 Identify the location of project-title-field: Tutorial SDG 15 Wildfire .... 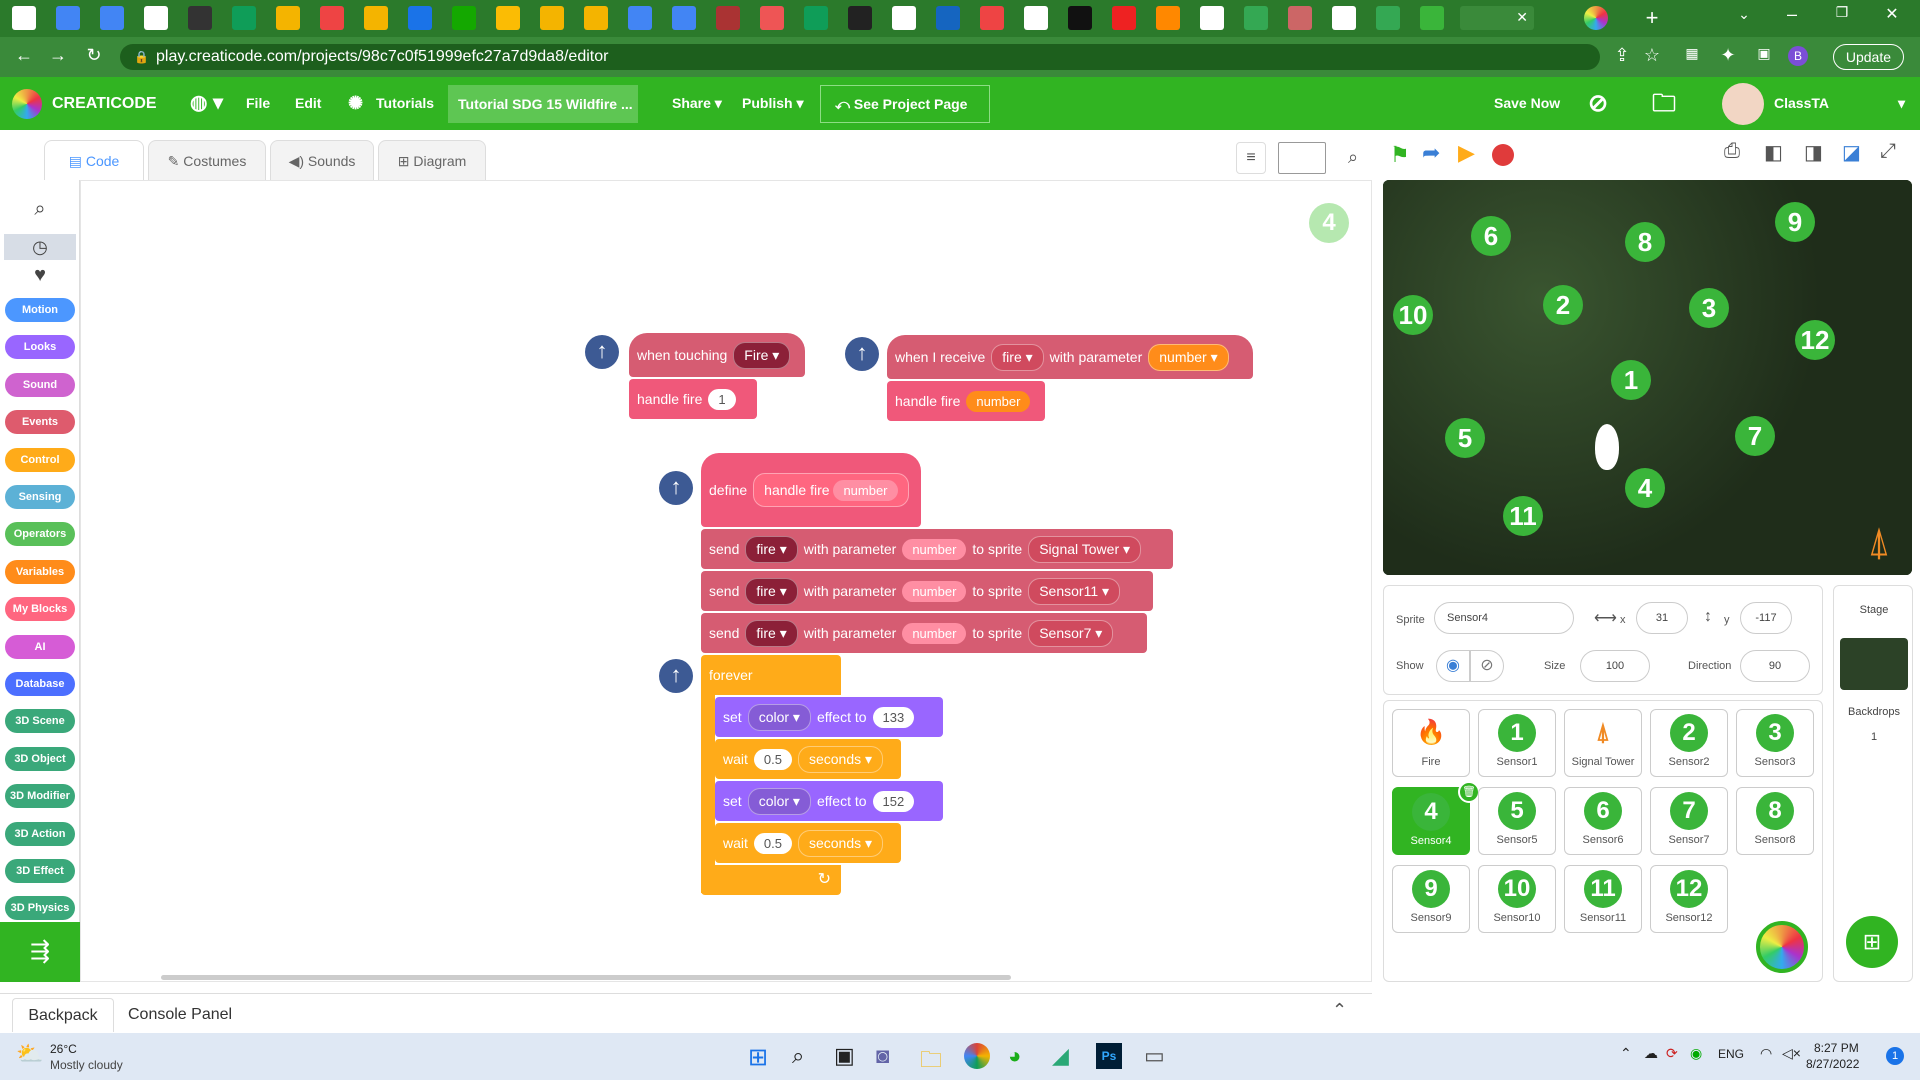
(543, 104).